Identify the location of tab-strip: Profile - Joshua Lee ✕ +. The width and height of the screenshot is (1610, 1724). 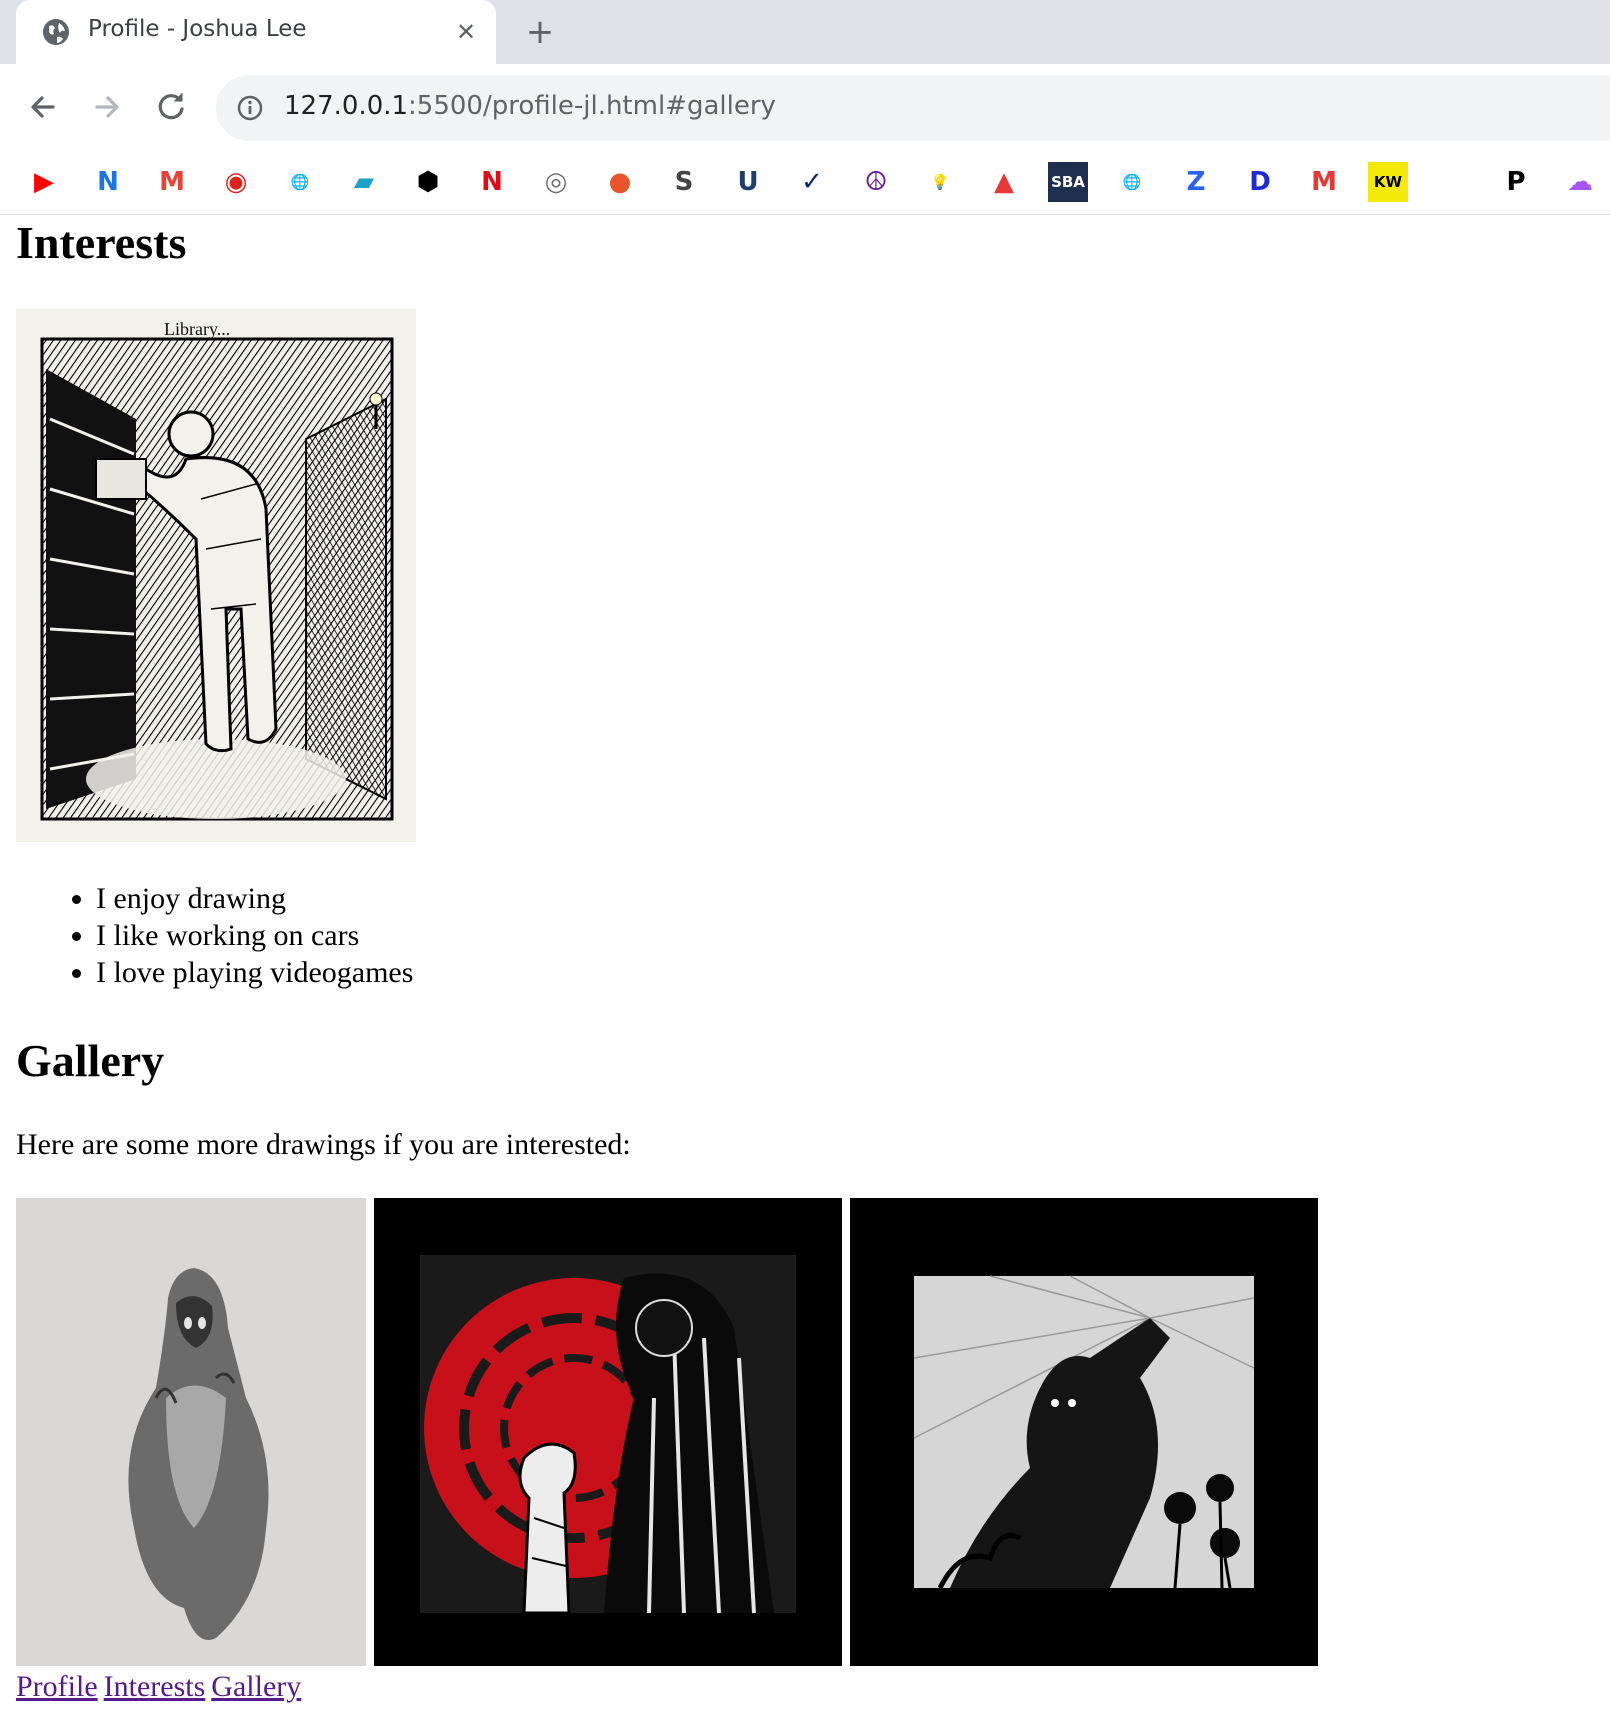
(805, 32).